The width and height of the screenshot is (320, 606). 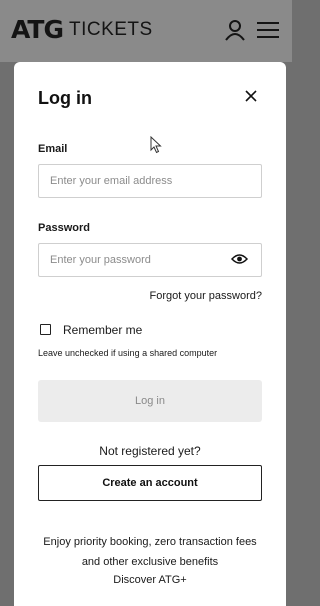 I want to click on user-icon, so click(x=235, y=30).